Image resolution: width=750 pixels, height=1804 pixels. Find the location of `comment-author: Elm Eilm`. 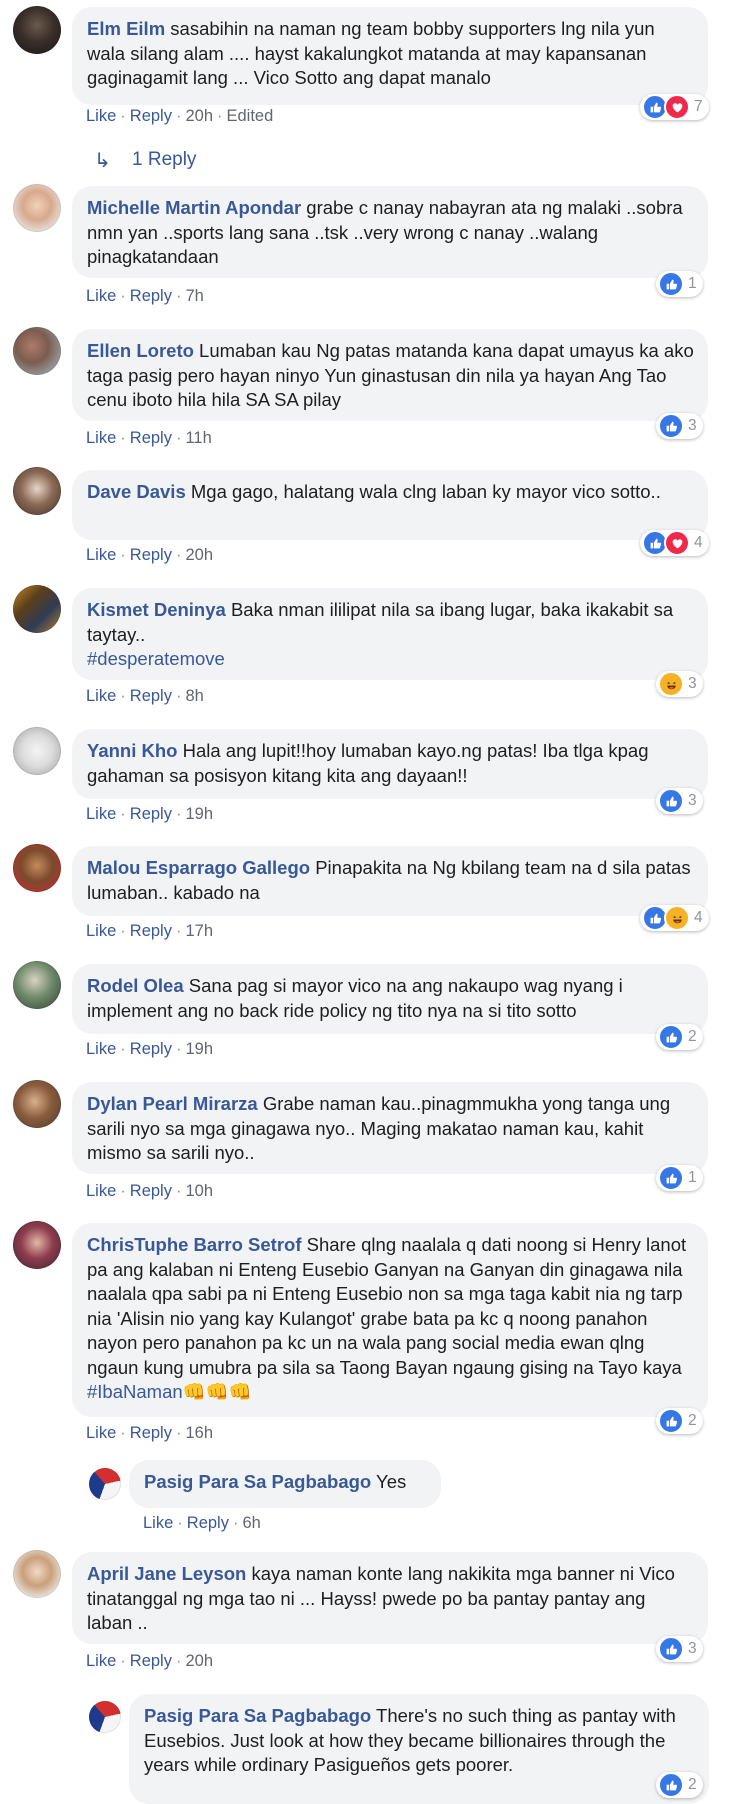

comment-author: Elm Eilm is located at coordinates (126, 28).